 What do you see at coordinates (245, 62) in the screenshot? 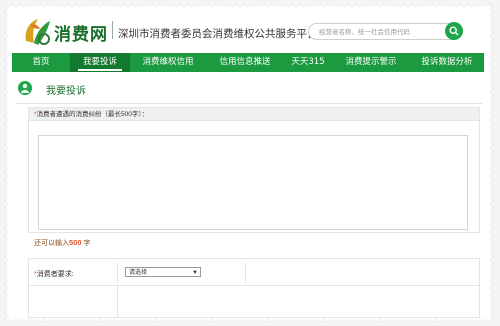
I see `nav-item-info-push: 信用信息推送` at bounding box center [245, 62].